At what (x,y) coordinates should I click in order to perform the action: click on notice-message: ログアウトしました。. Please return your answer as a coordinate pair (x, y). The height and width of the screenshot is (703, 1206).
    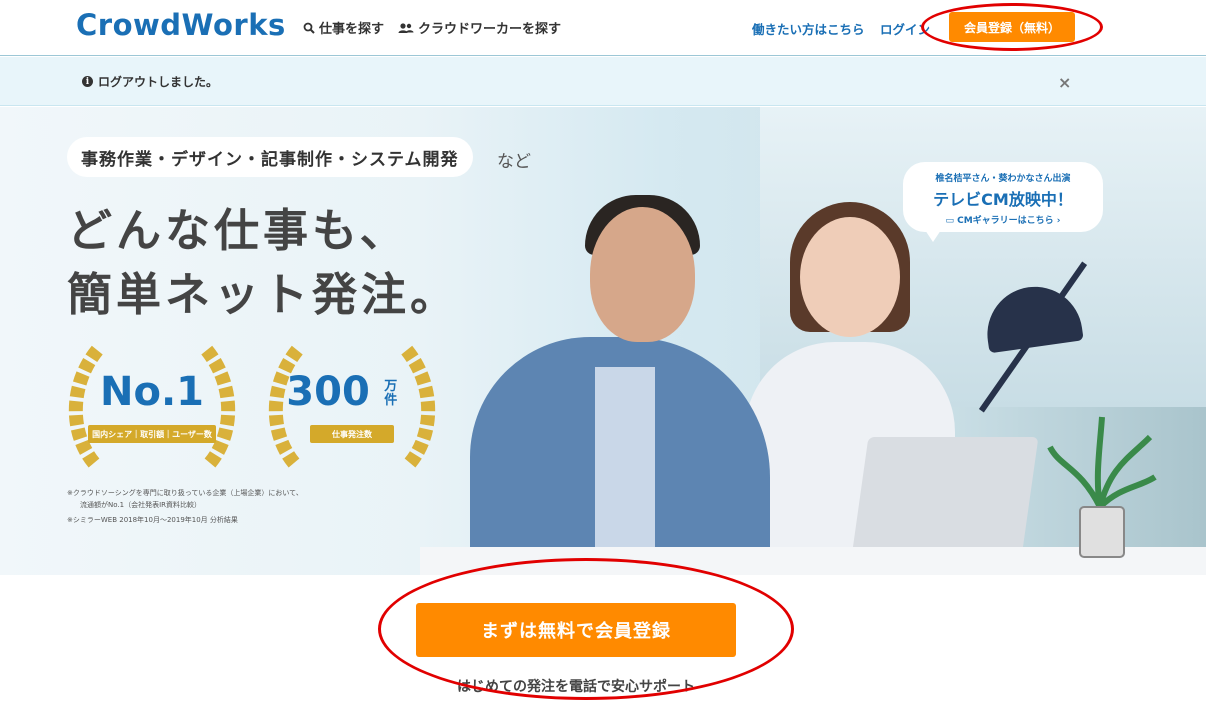
    Looking at the image, I should click on (158, 82).